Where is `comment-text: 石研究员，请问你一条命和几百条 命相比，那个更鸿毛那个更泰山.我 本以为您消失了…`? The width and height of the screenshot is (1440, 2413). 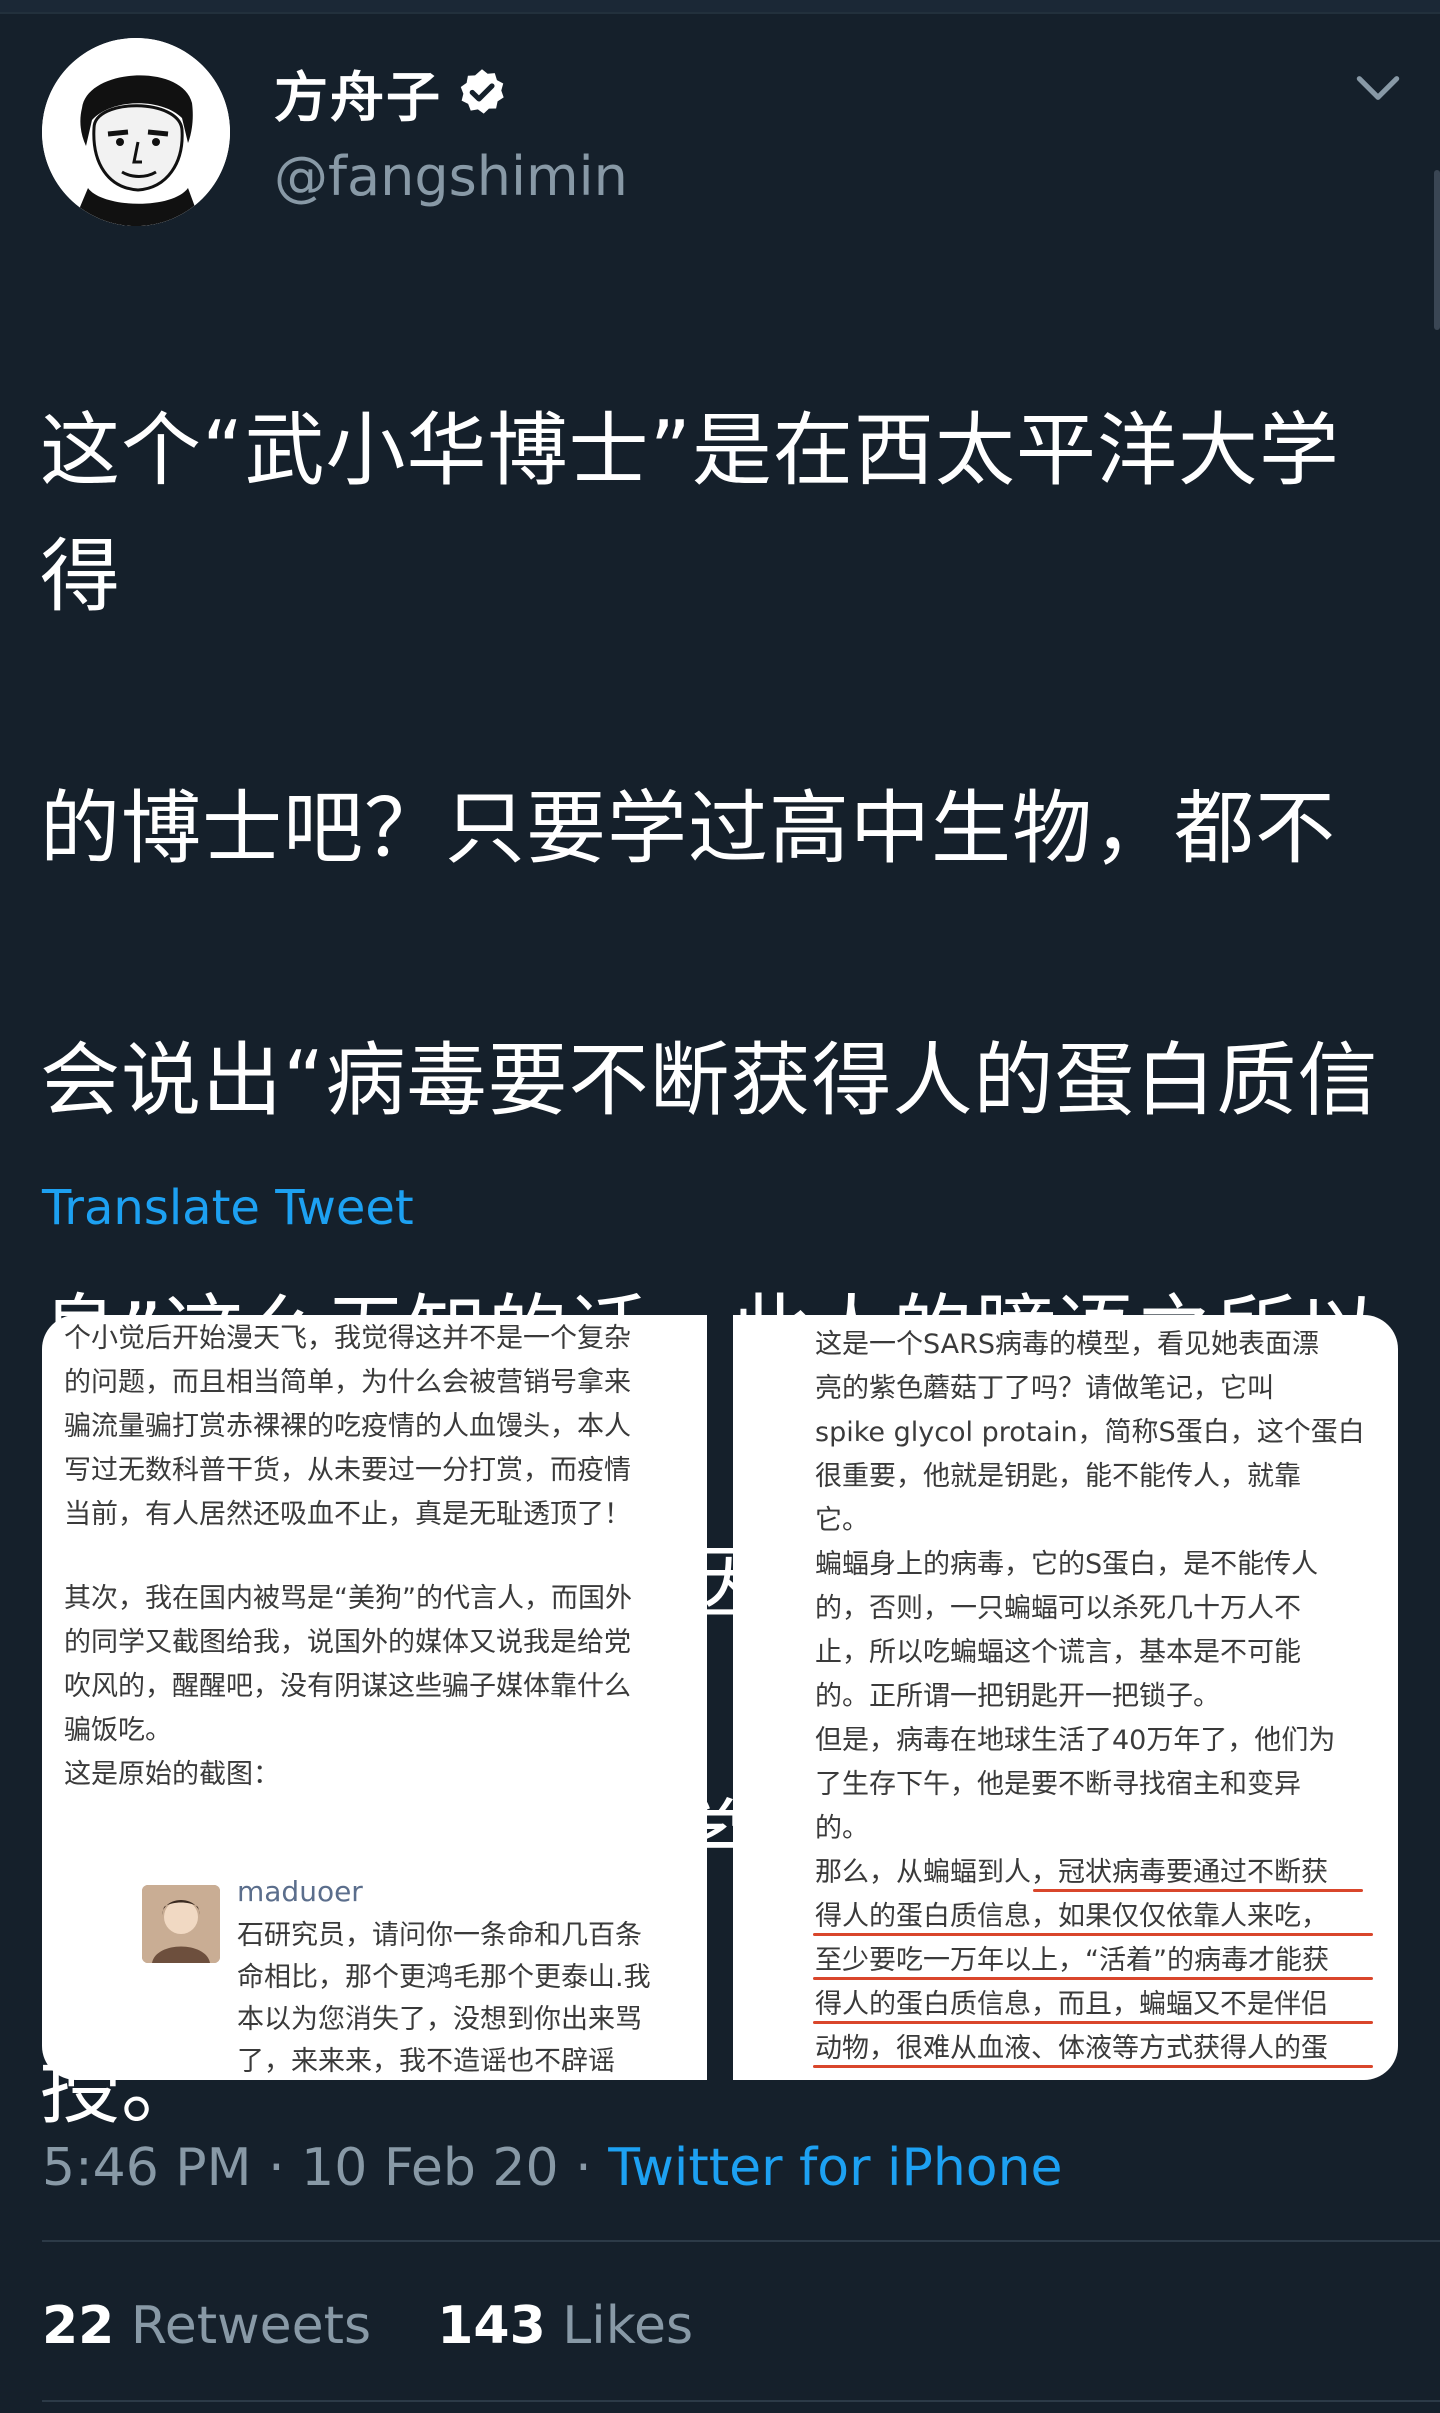 comment-text: 石研究员，请问你一条命和几百条 命相比，那个更鸿毛那个更泰山.我 本以为您消失了… is located at coordinates (444, 1998).